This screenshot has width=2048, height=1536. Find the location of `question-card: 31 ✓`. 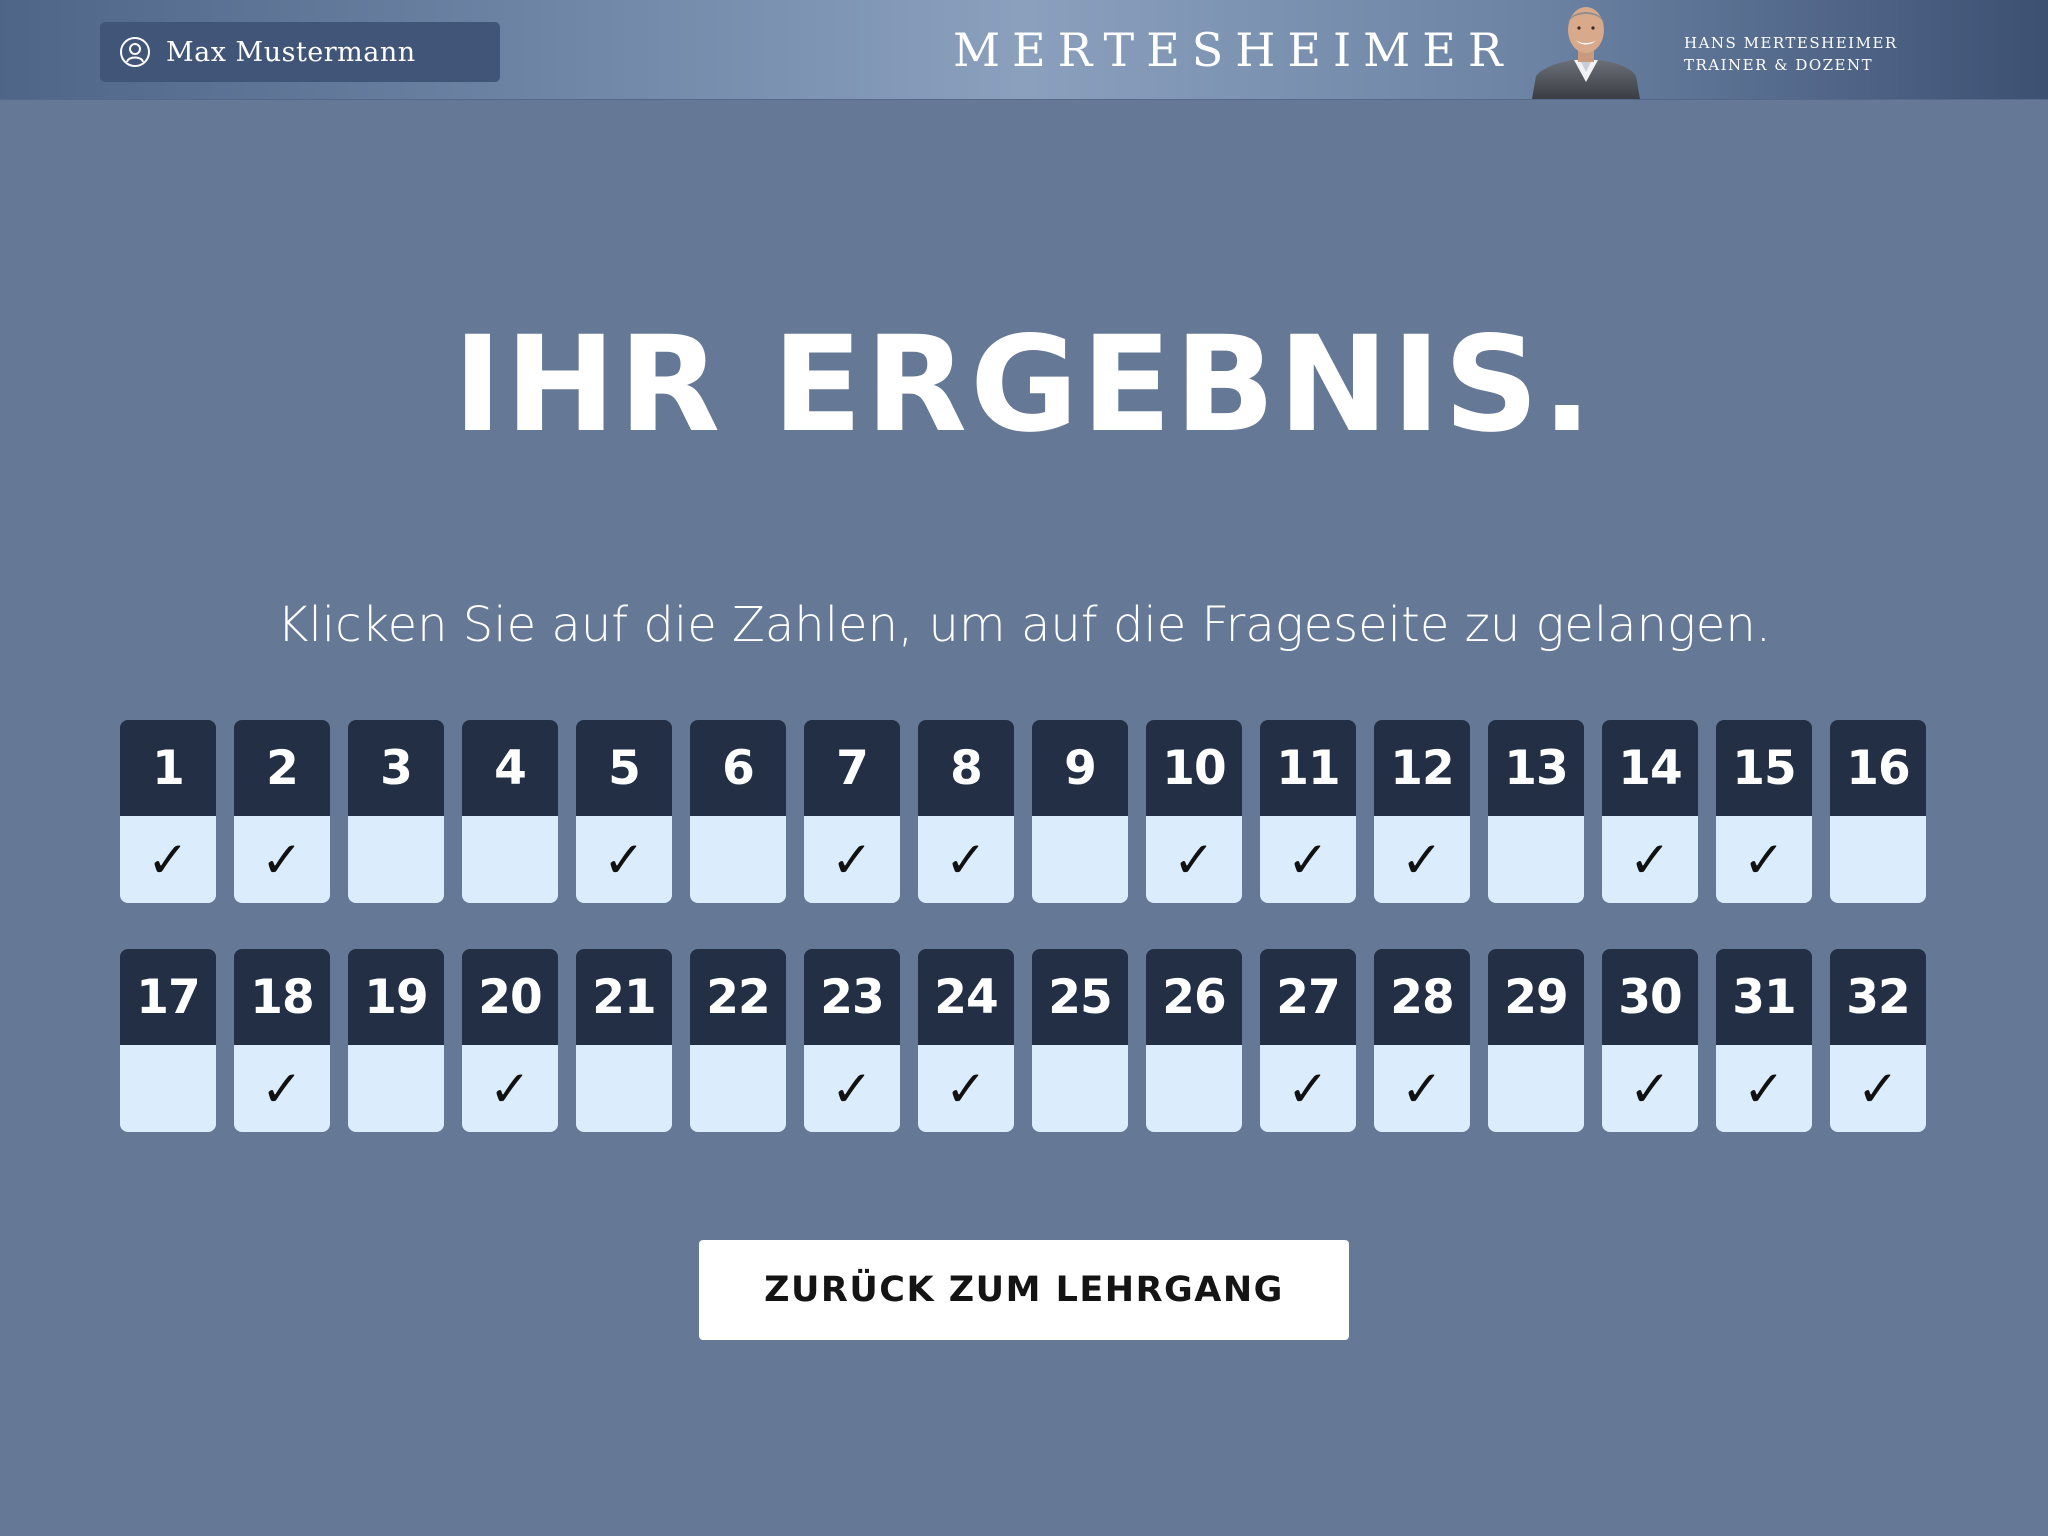

question-card: 31 ✓ is located at coordinates (1764, 1040).